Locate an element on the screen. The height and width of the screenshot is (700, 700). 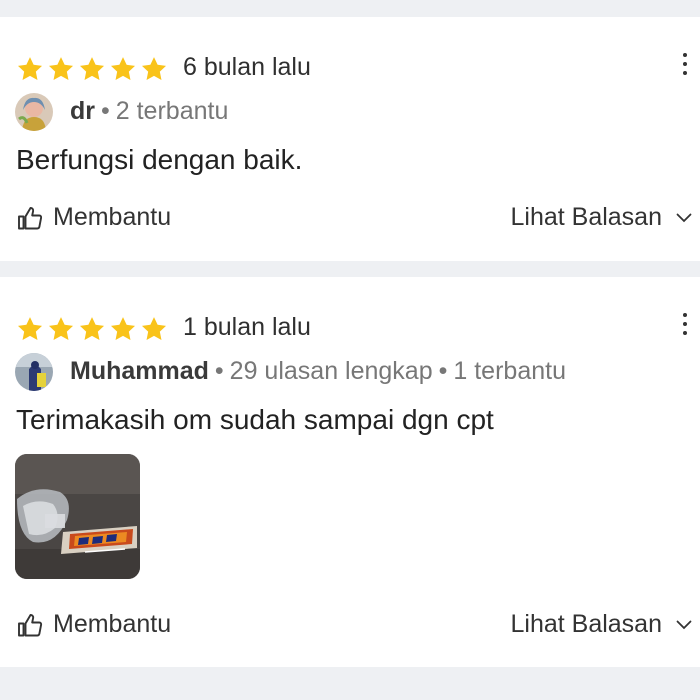
review-time: 1 bulan lalu is located at coordinates (247, 327).